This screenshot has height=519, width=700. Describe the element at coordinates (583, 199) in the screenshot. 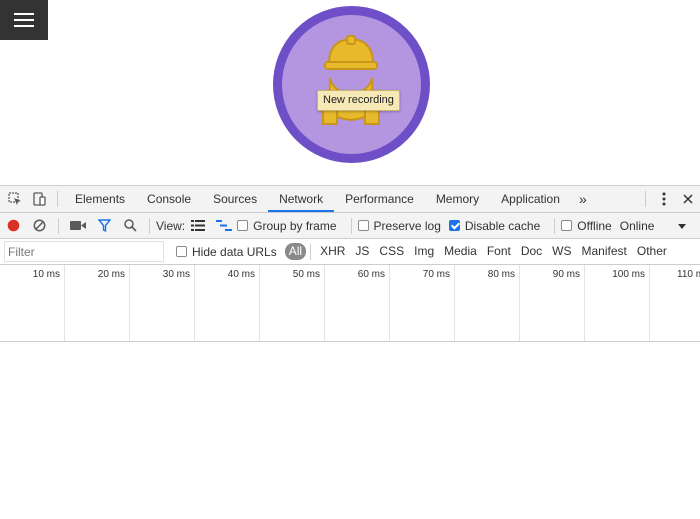

I see `chevron-double-right-icon: »` at that location.